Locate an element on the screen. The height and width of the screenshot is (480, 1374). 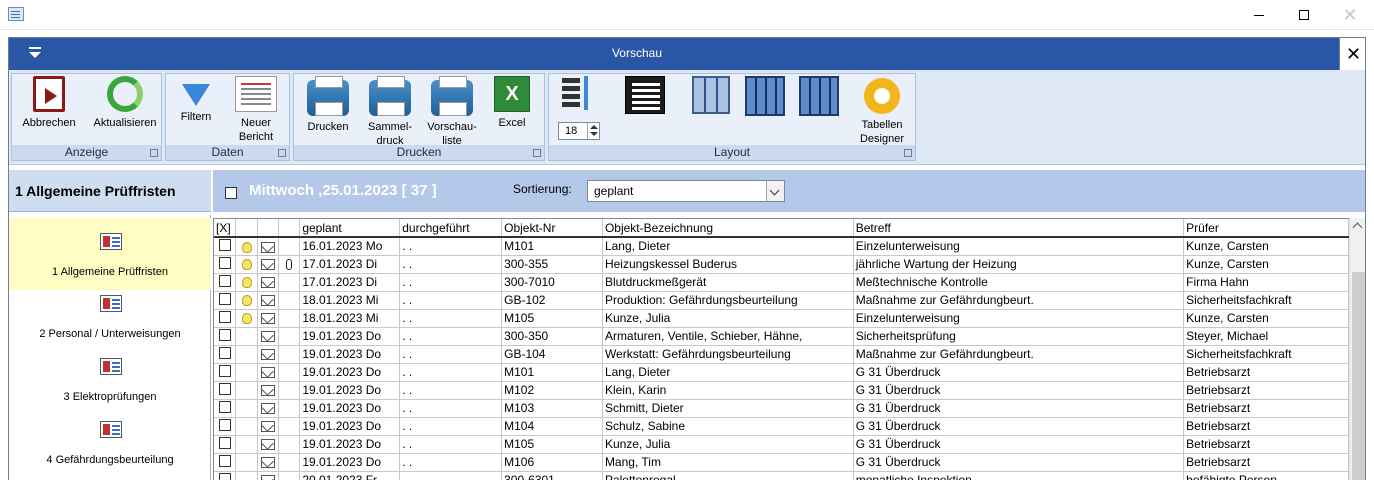
aktualisieren-button: Aktualisieren is located at coordinates (125, 103).